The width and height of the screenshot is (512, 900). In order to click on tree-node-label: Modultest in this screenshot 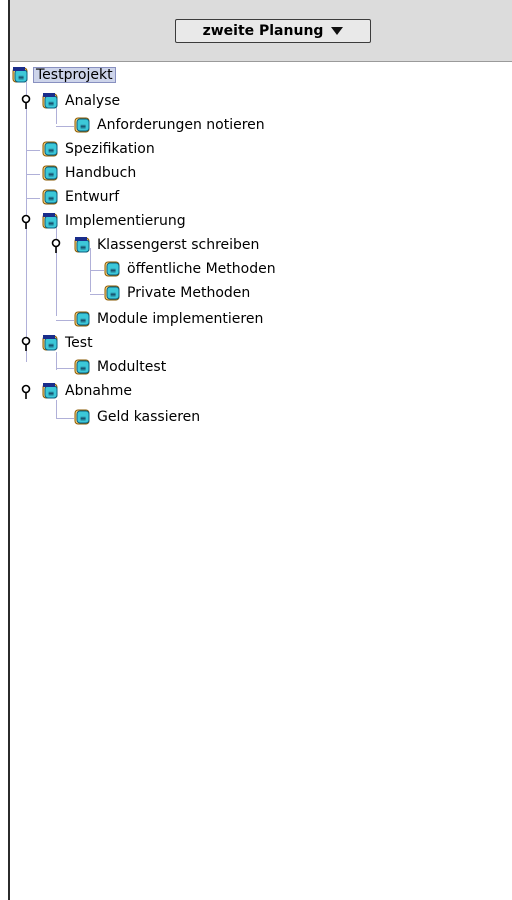, I will do `click(132, 367)`.